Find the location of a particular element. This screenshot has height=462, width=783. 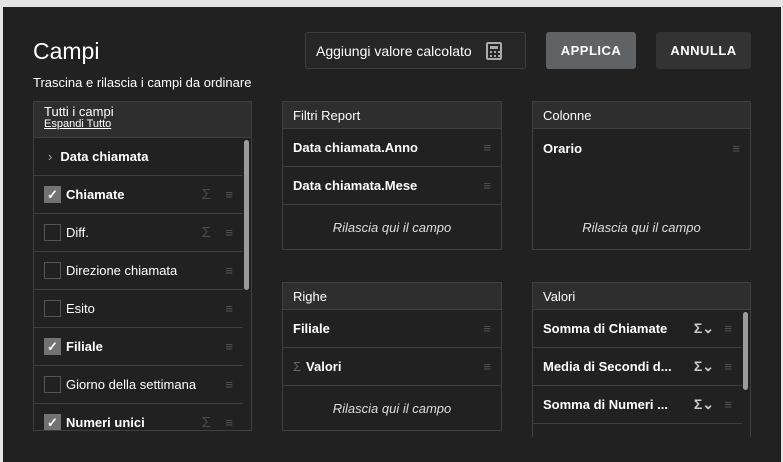

field-item: › Data chiamata is located at coordinates (138, 157).